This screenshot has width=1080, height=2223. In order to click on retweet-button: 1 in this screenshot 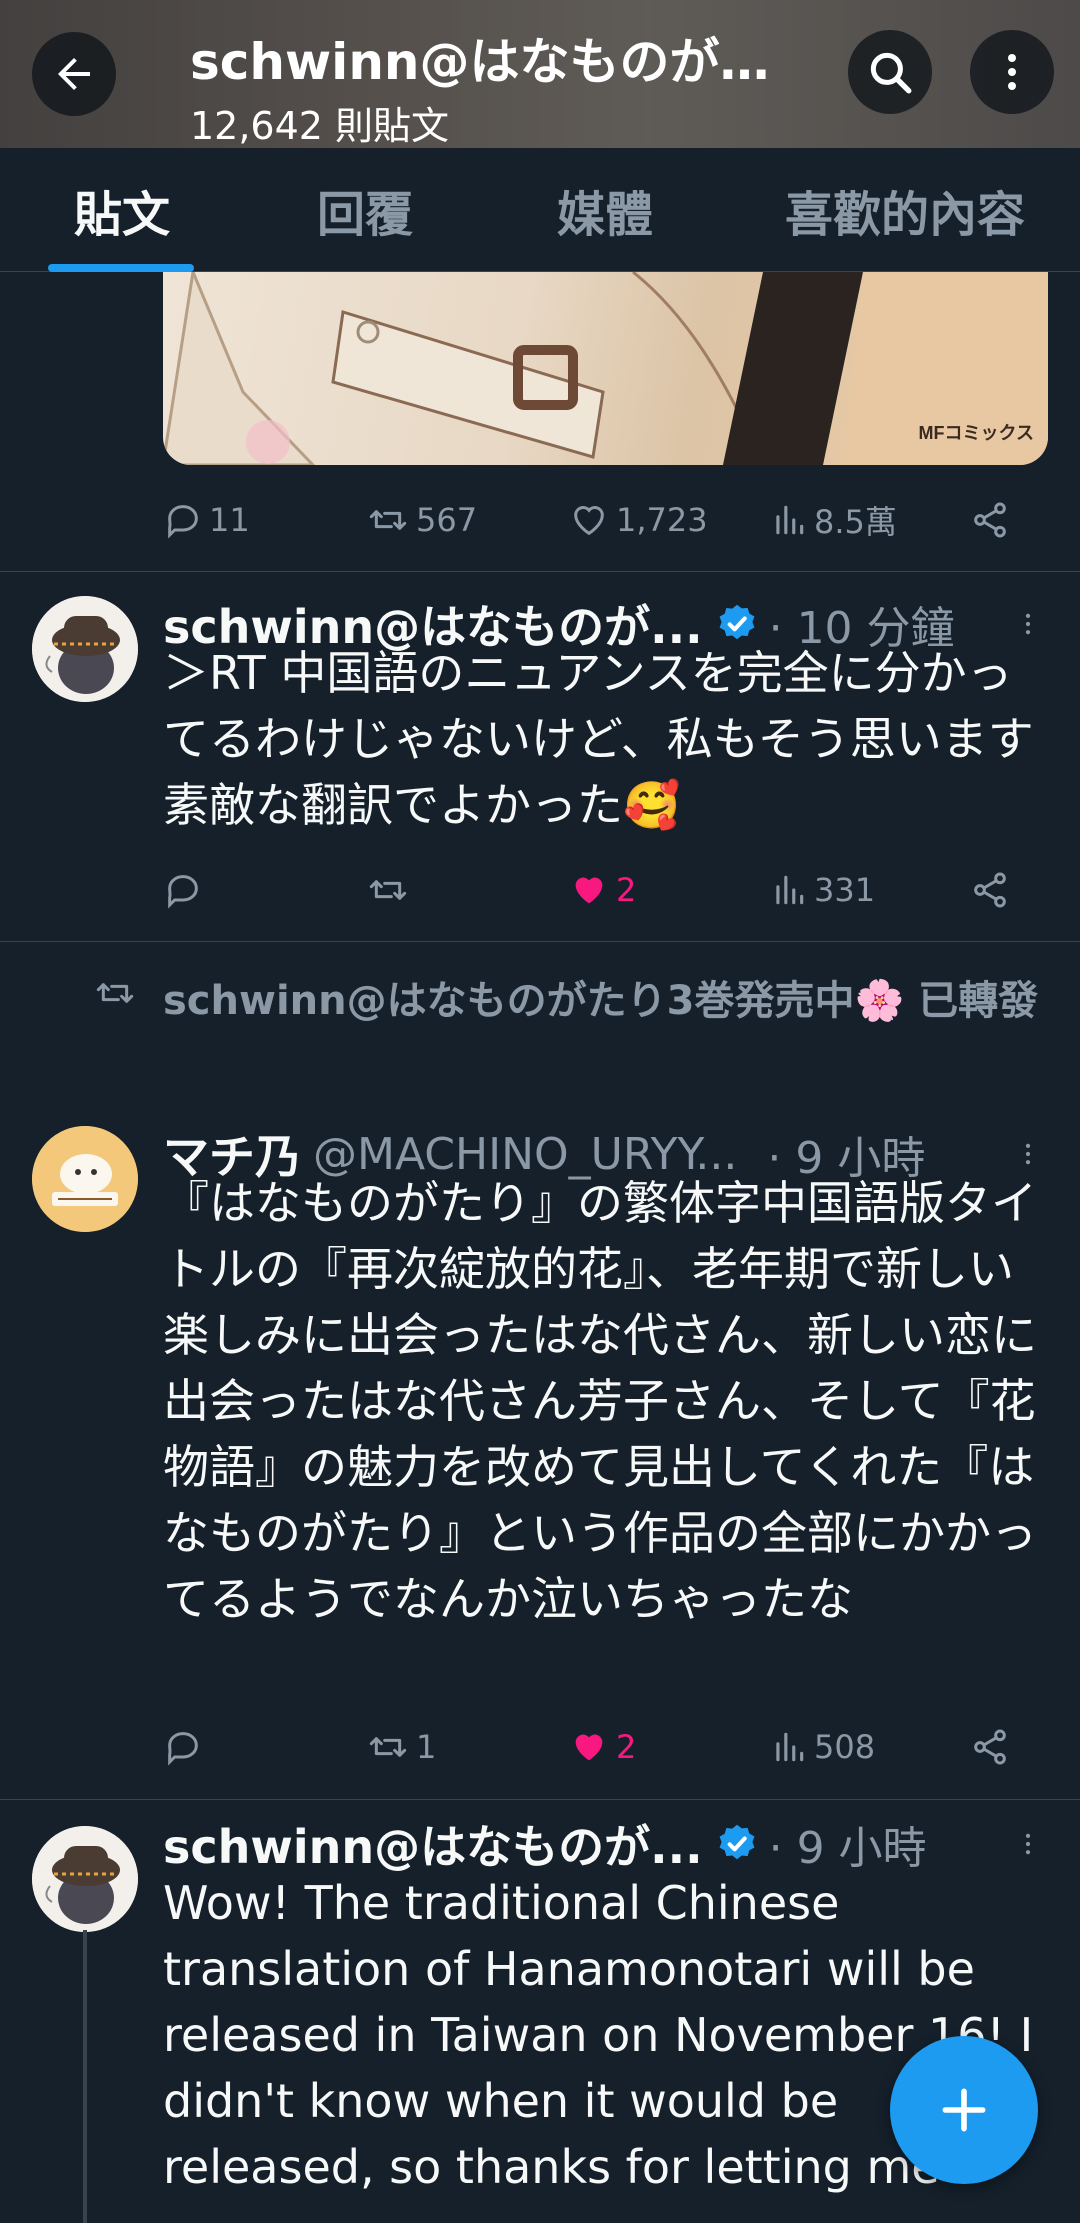, I will do `click(401, 1747)`.